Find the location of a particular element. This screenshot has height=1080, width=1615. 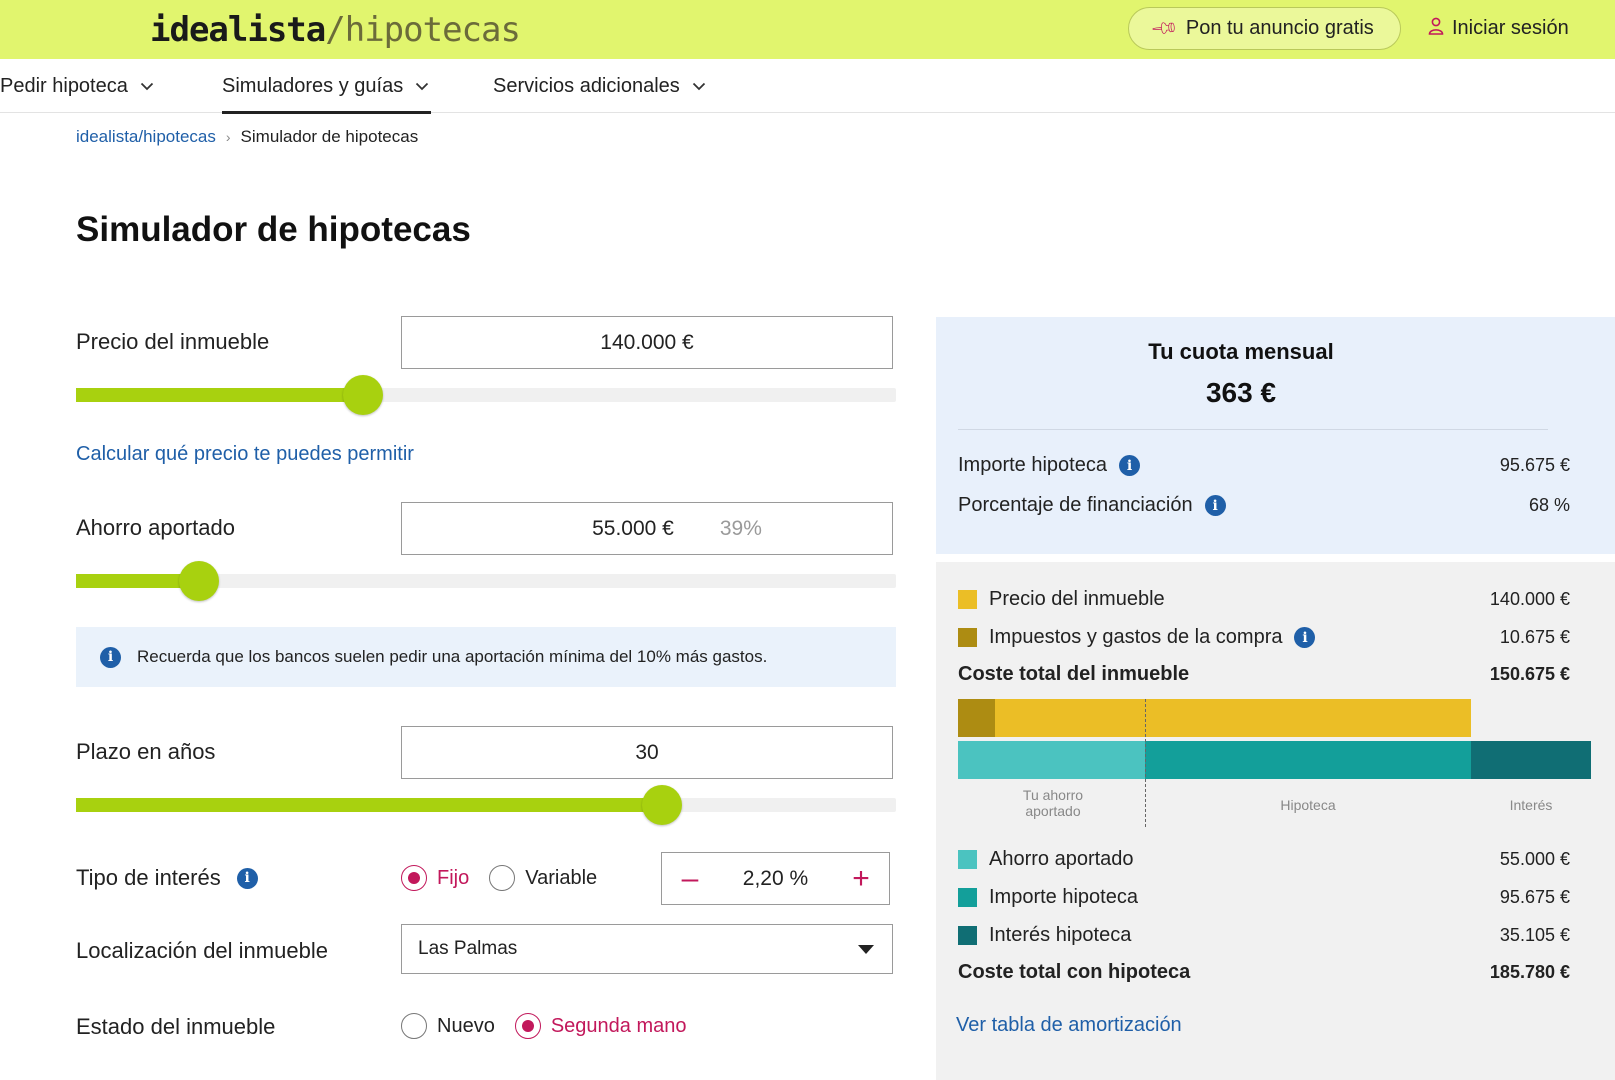

login-button: Iniciar sesión is located at coordinates (1498, 28).